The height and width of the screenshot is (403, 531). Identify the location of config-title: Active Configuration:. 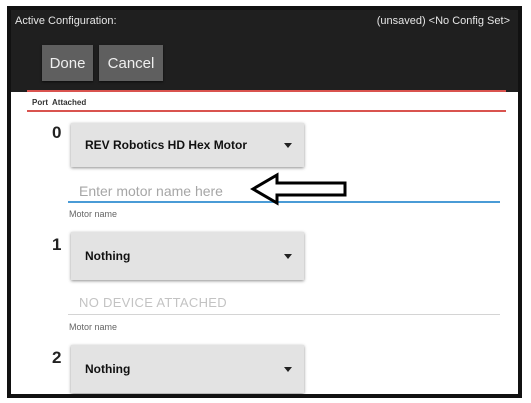
(66, 21).